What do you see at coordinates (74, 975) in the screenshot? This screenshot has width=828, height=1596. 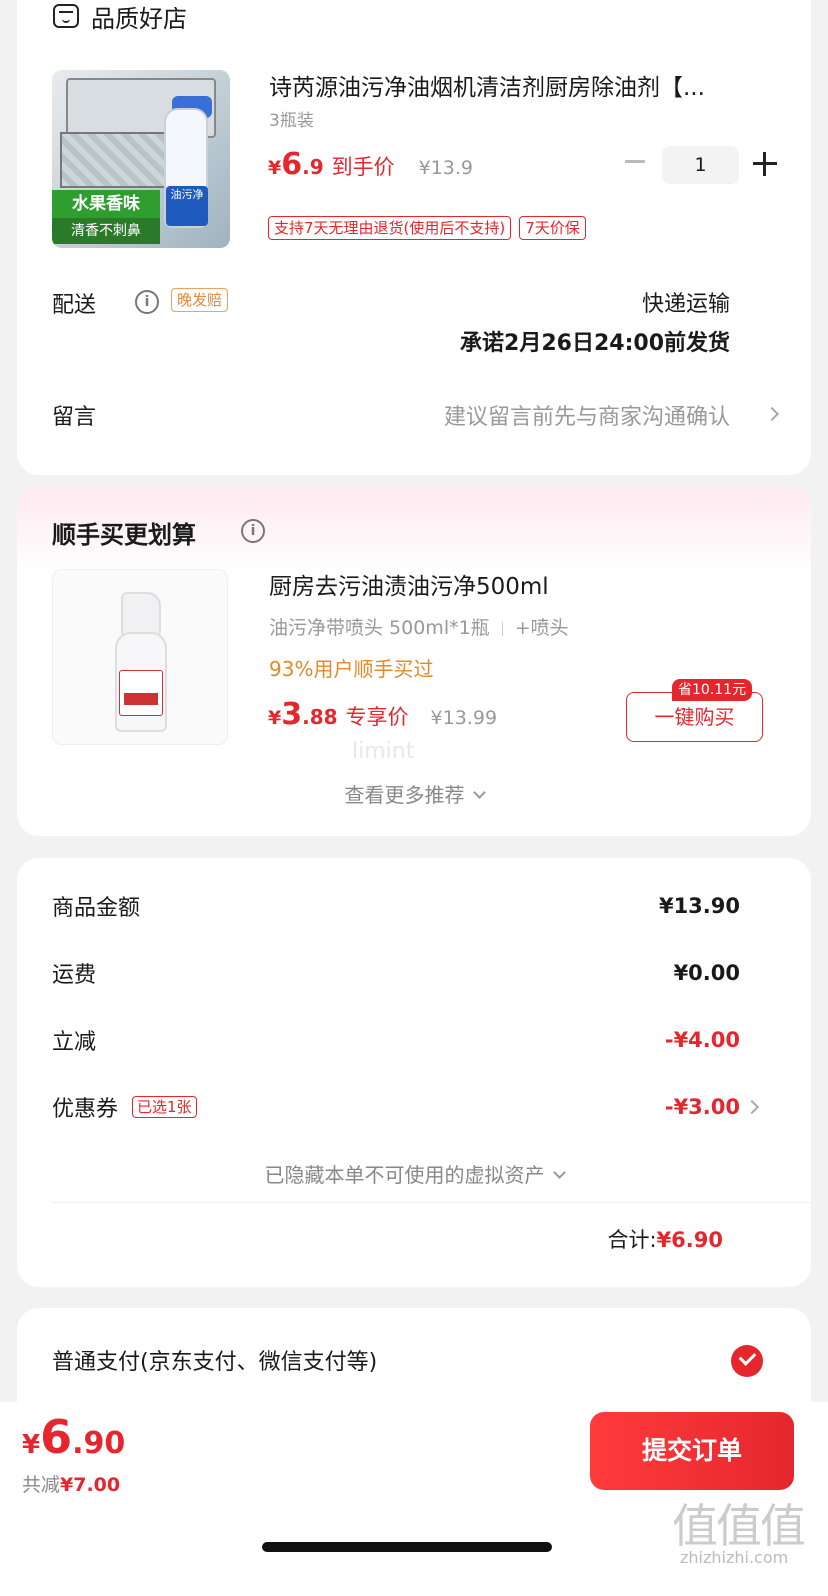 I see `row-label: 运费` at bounding box center [74, 975].